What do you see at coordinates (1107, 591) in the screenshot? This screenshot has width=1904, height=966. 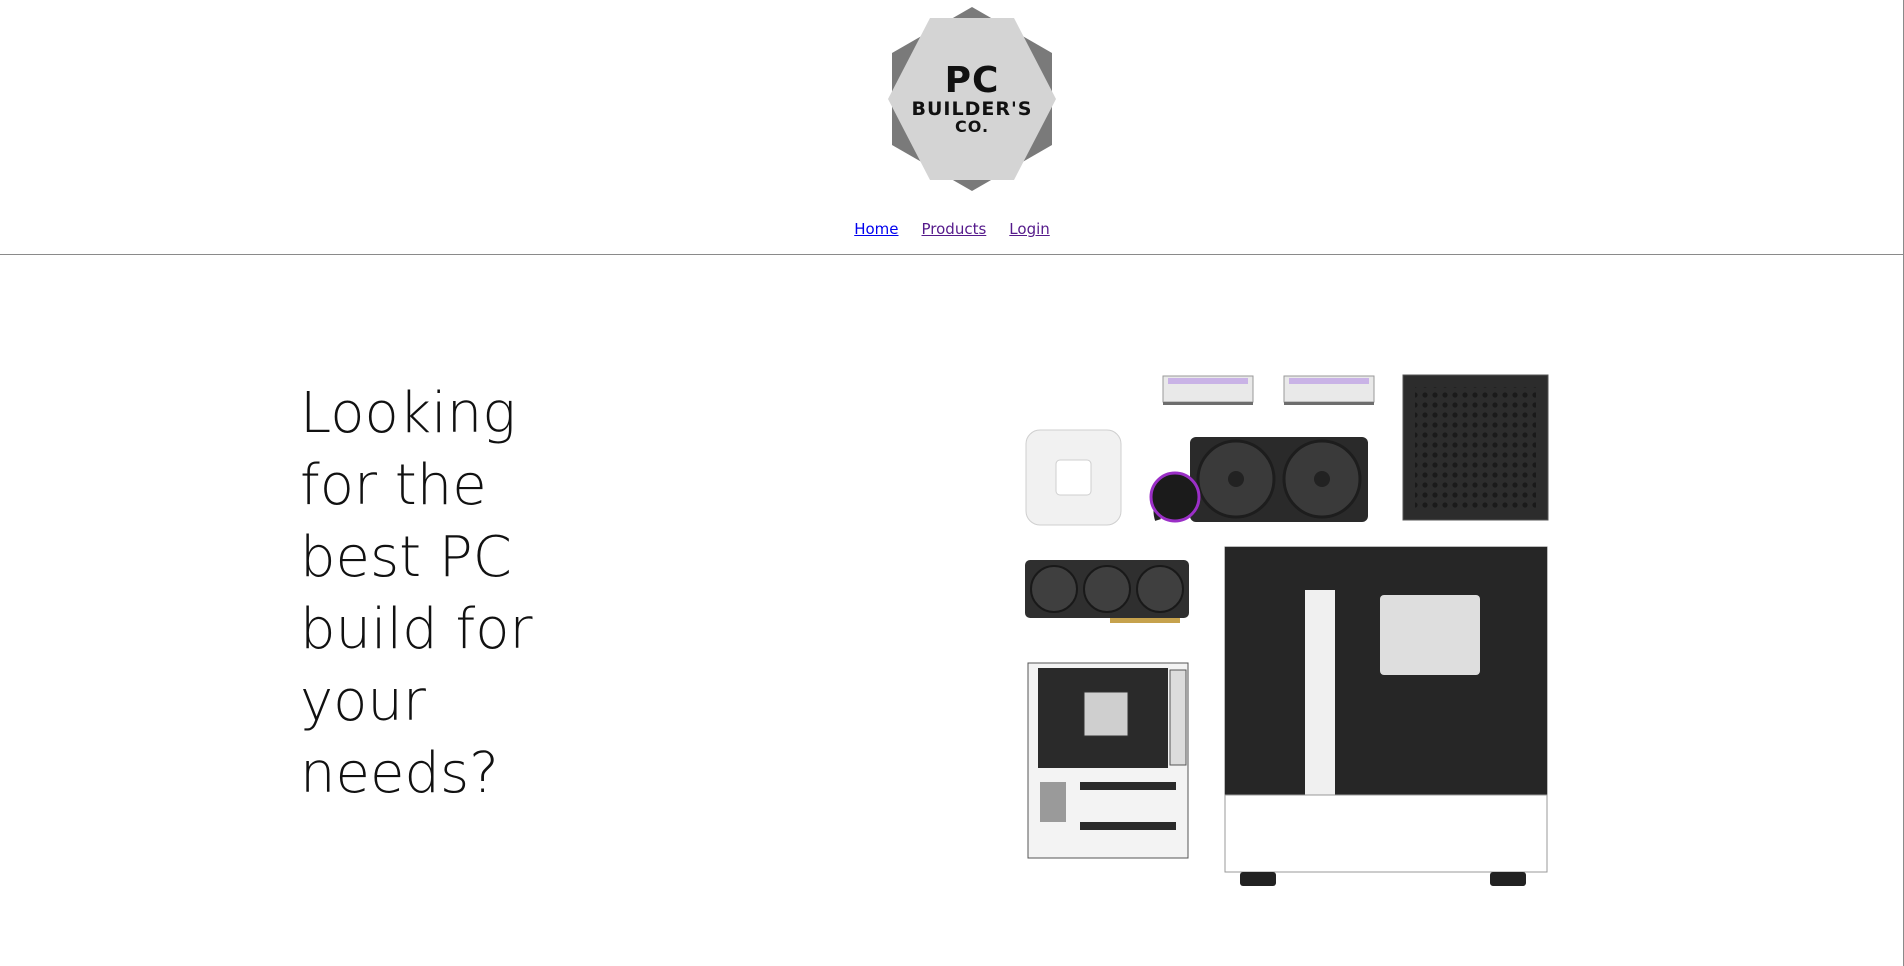 I see `graphics-card-icon` at bounding box center [1107, 591].